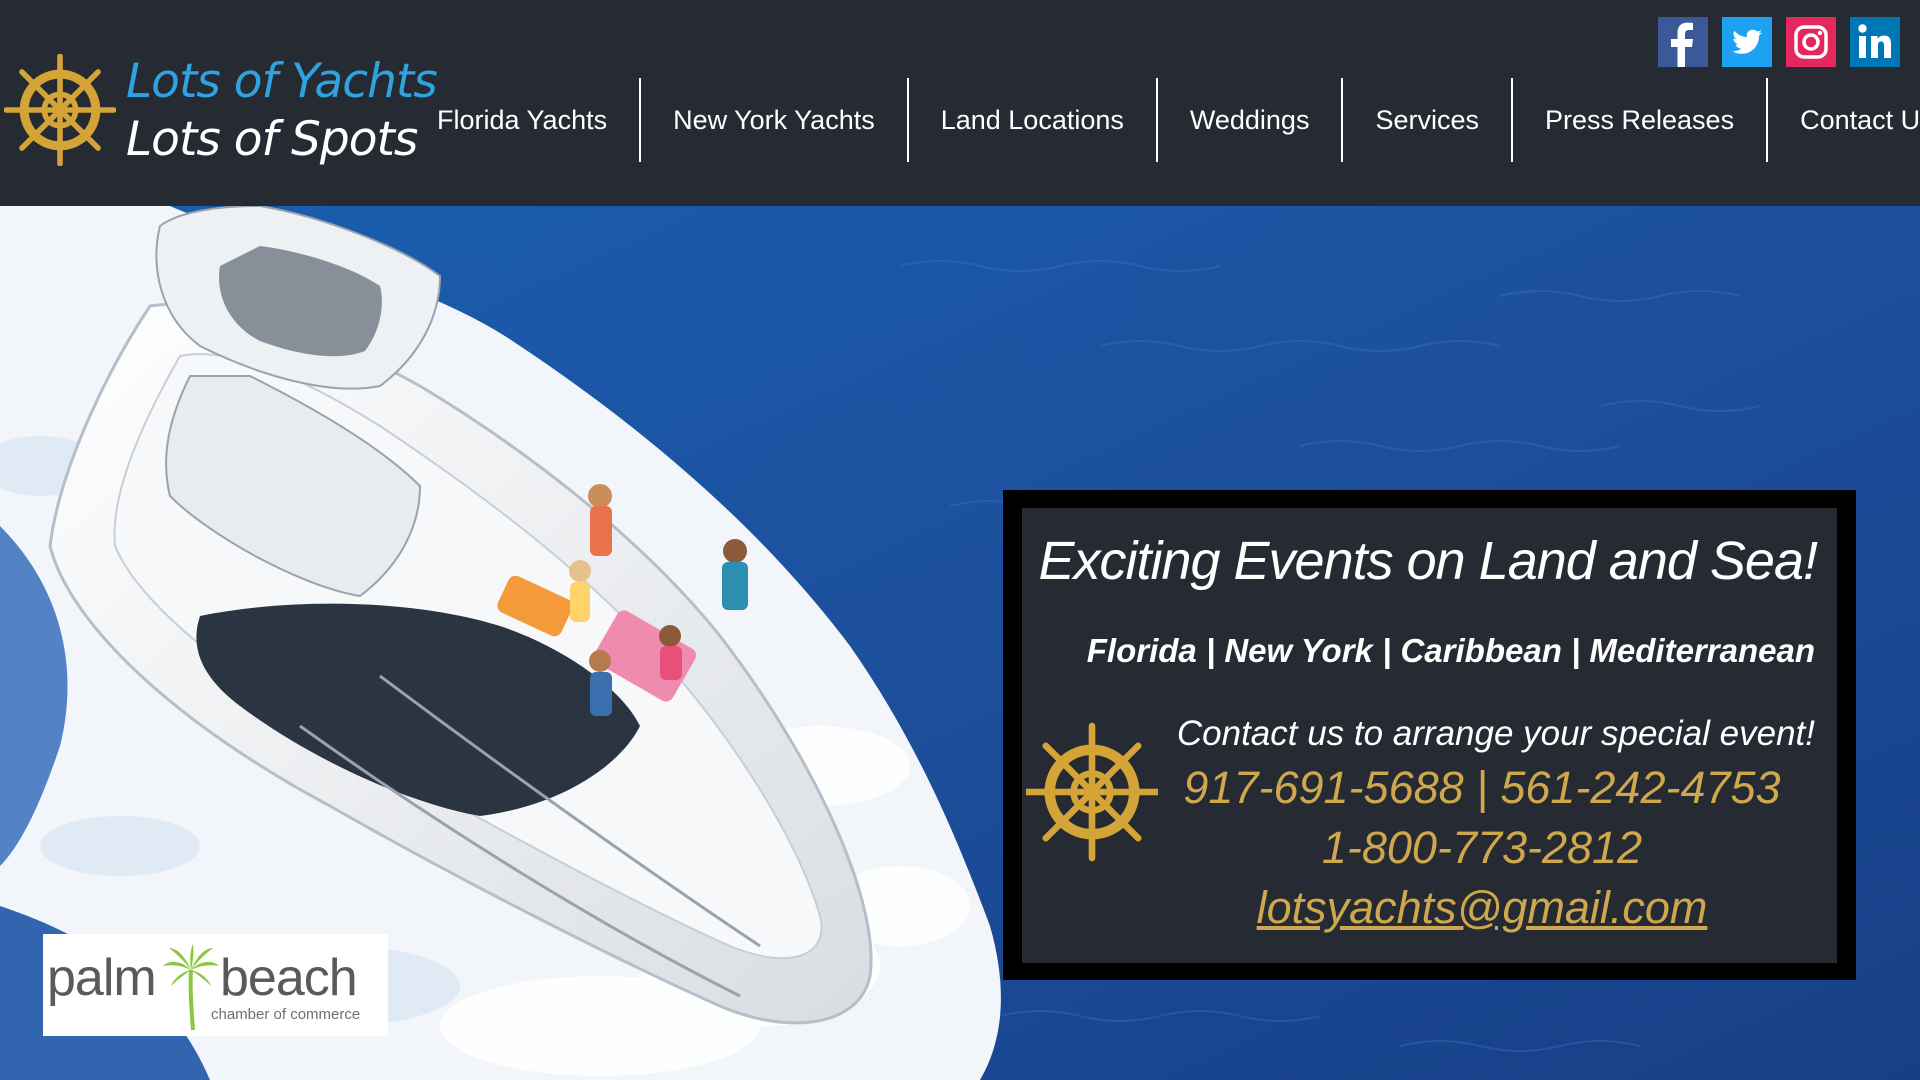 The width and height of the screenshot is (1920, 1080). What do you see at coordinates (215, 985) in the screenshot?
I see `palm-beach-chamber-logo: palm beach chamber of commerce` at bounding box center [215, 985].